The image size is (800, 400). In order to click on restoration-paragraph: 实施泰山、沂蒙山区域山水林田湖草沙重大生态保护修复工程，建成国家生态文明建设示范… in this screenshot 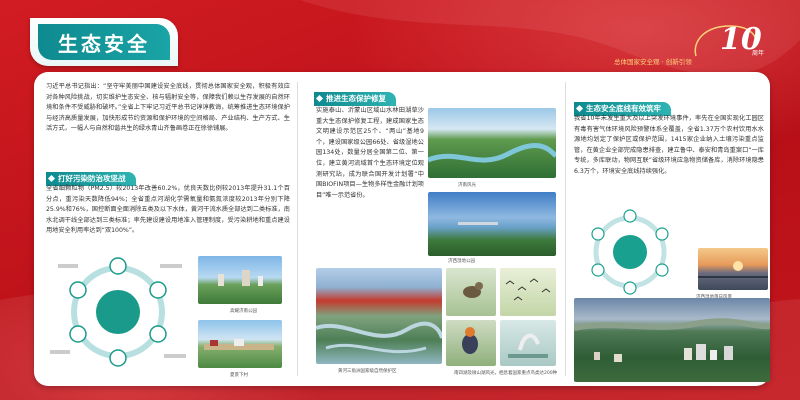, I will do `click(370, 153)`.